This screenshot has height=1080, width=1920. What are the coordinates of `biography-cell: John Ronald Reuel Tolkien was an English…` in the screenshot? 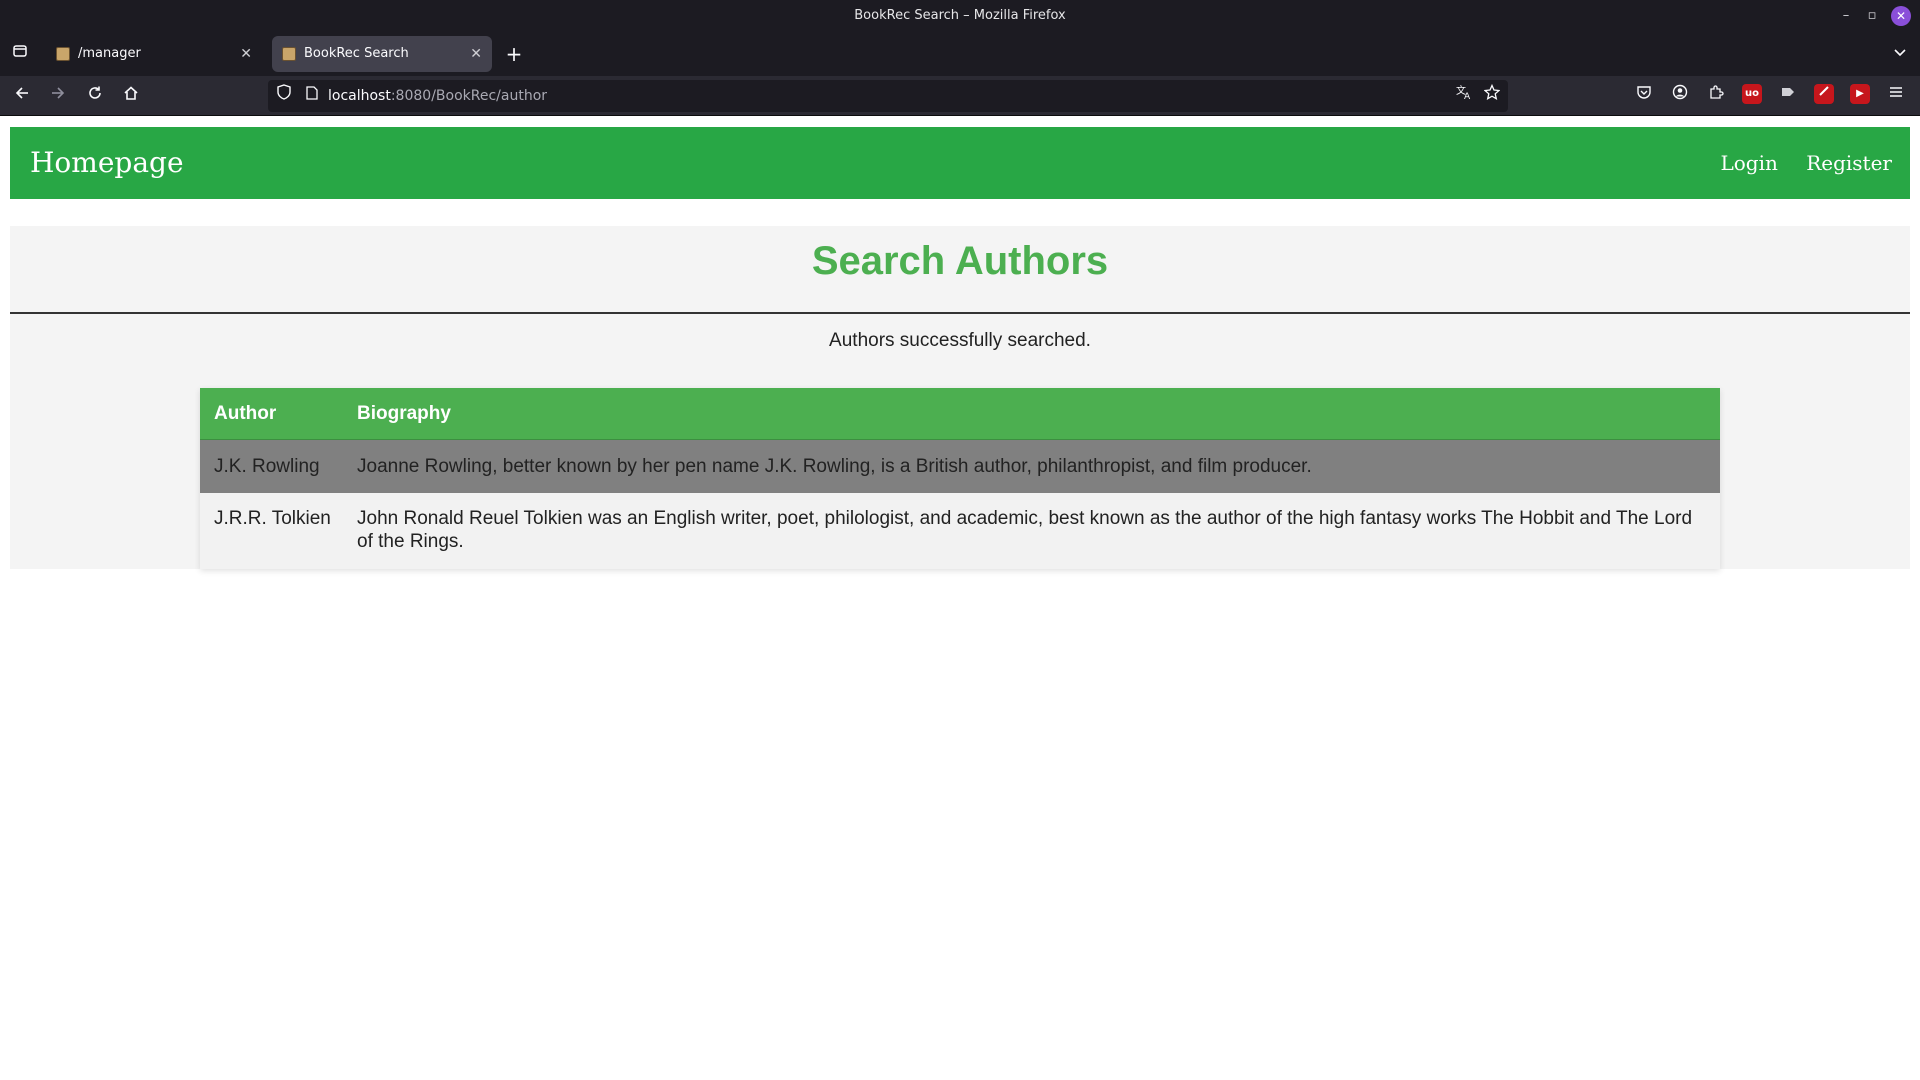 It's located at (1025, 530).